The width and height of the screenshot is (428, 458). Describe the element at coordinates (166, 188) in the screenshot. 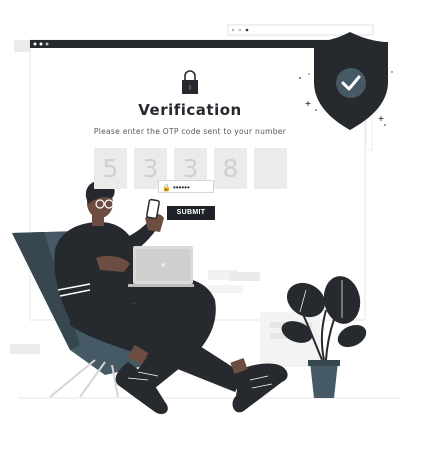

I see `small-lock-icon: 🔒` at that location.